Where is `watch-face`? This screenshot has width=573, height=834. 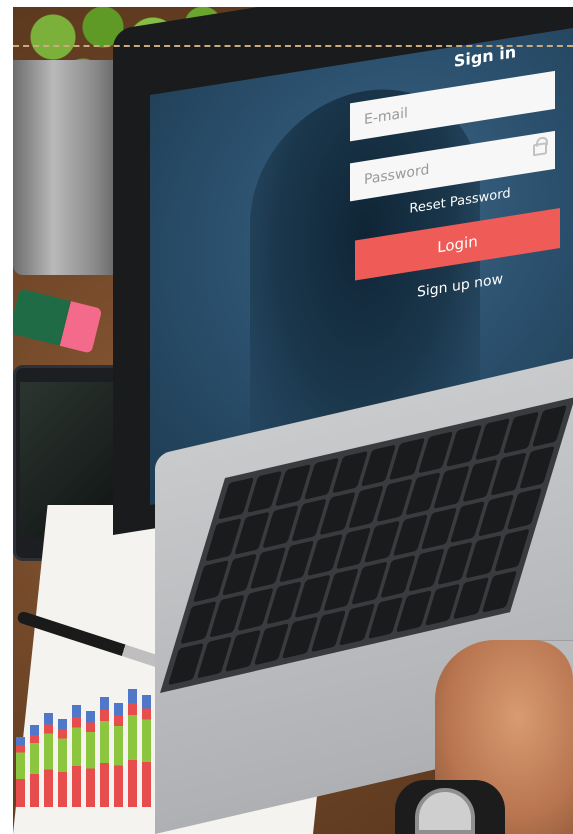 watch-face is located at coordinates (445, 811).